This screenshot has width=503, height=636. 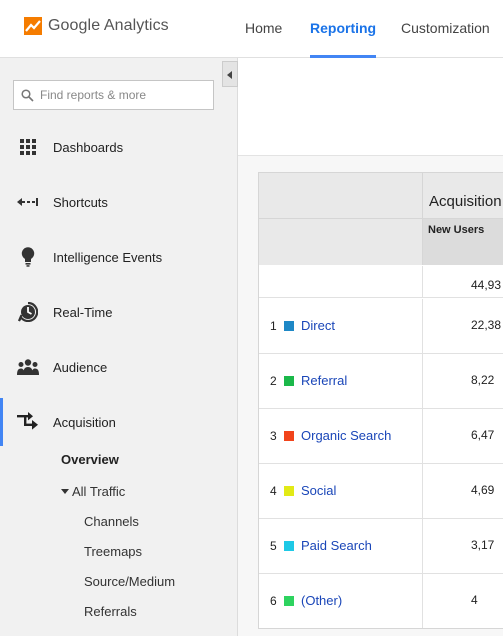 I want to click on channel-link: Direct, so click(x=318, y=325).